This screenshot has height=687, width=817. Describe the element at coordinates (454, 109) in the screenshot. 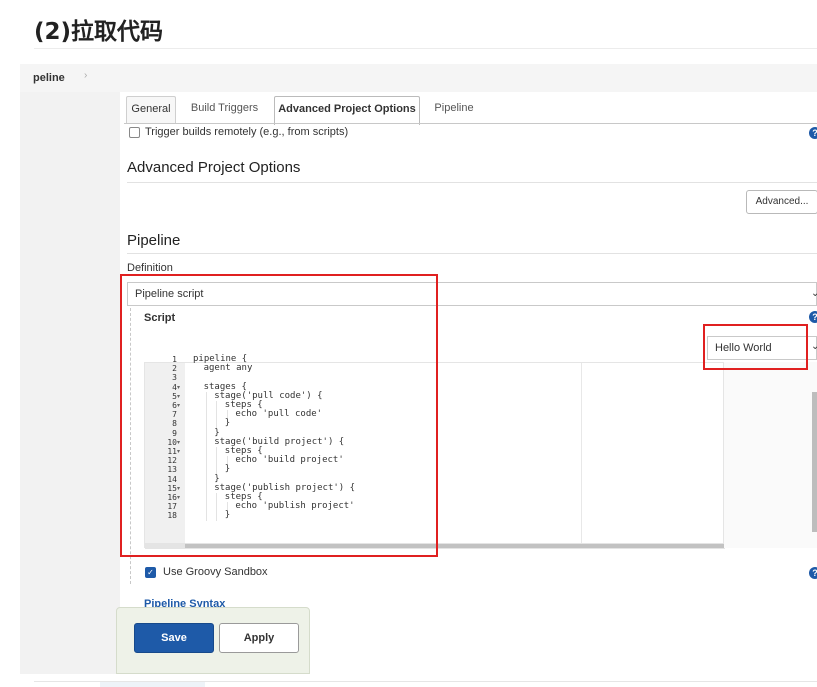

I see `tab-pipeline: Pipeline` at that location.